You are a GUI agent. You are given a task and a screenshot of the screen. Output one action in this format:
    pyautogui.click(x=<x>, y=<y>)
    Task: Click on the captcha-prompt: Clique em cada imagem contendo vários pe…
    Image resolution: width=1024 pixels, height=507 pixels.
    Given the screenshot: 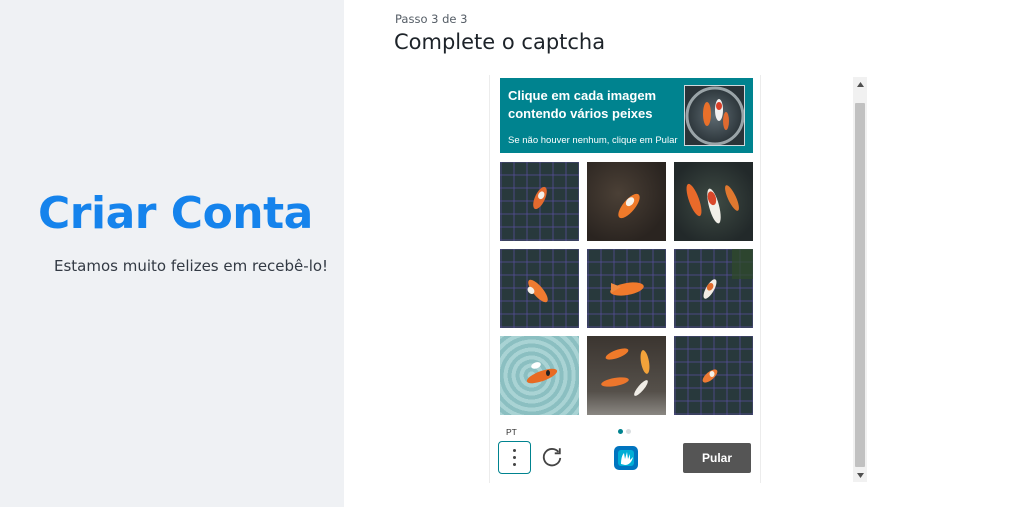 What is the action you would take?
    pyautogui.click(x=626, y=115)
    